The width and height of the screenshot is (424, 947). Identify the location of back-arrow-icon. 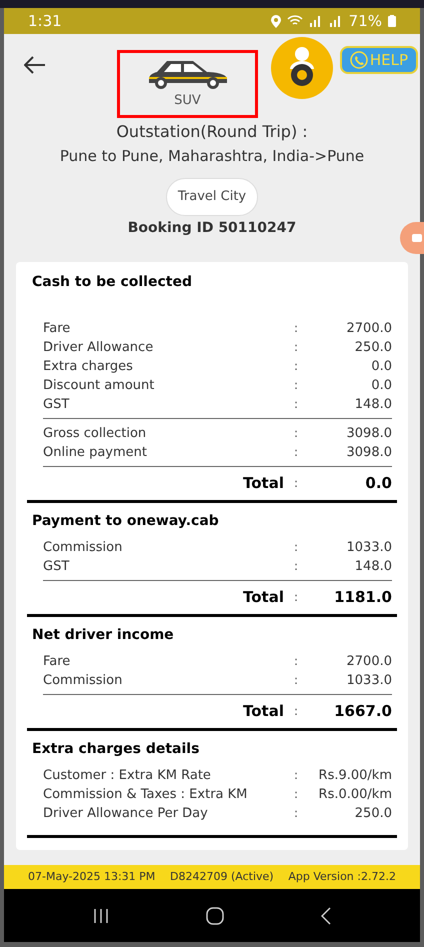
(35, 65).